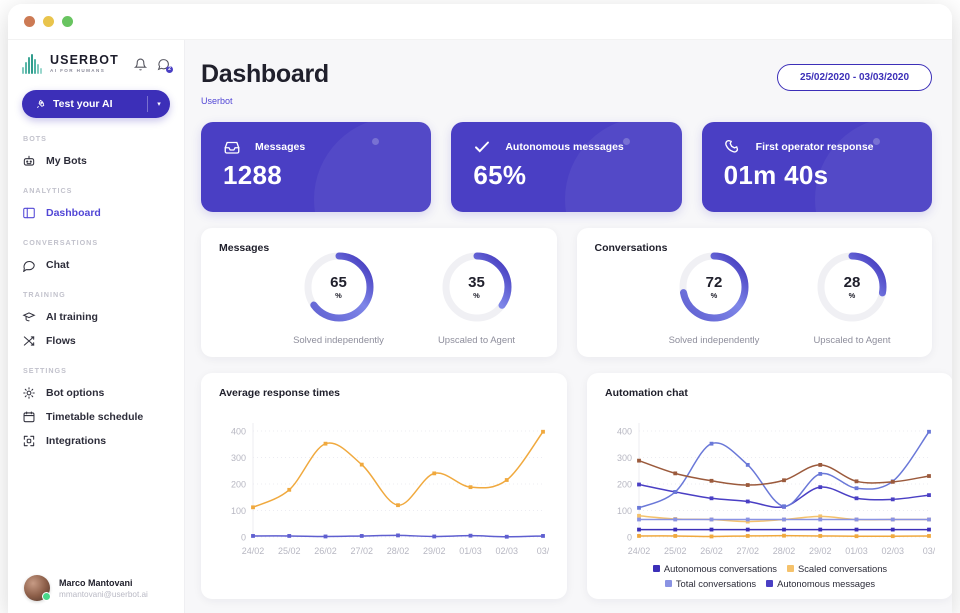 This screenshot has width=960, height=613. What do you see at coordinates (45, 370) in the screenshot?
I see `nav-caption-settings: SETTINGS` at bounding box center [45, 370].